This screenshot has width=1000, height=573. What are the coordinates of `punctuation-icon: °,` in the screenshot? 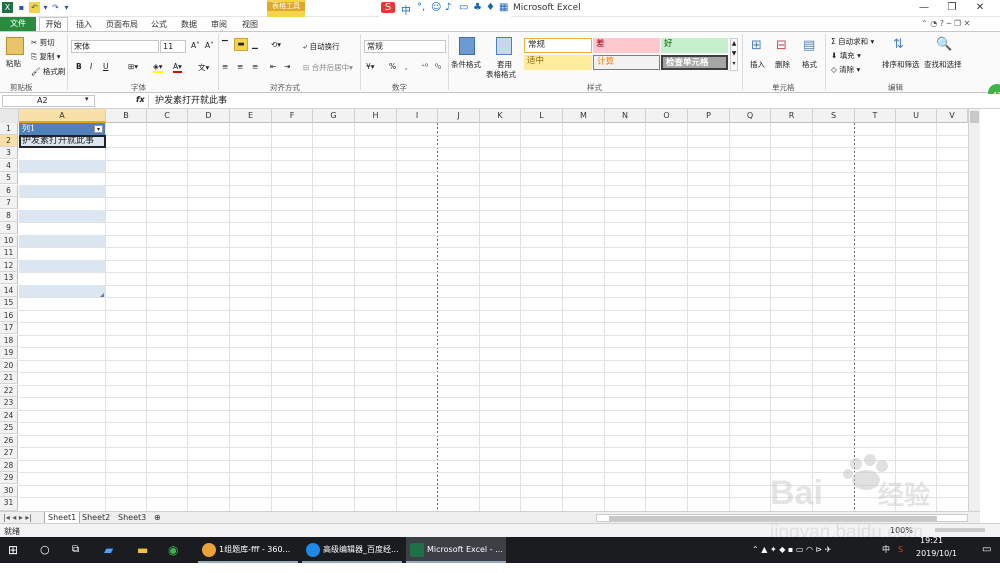 It's located at (421, 7).